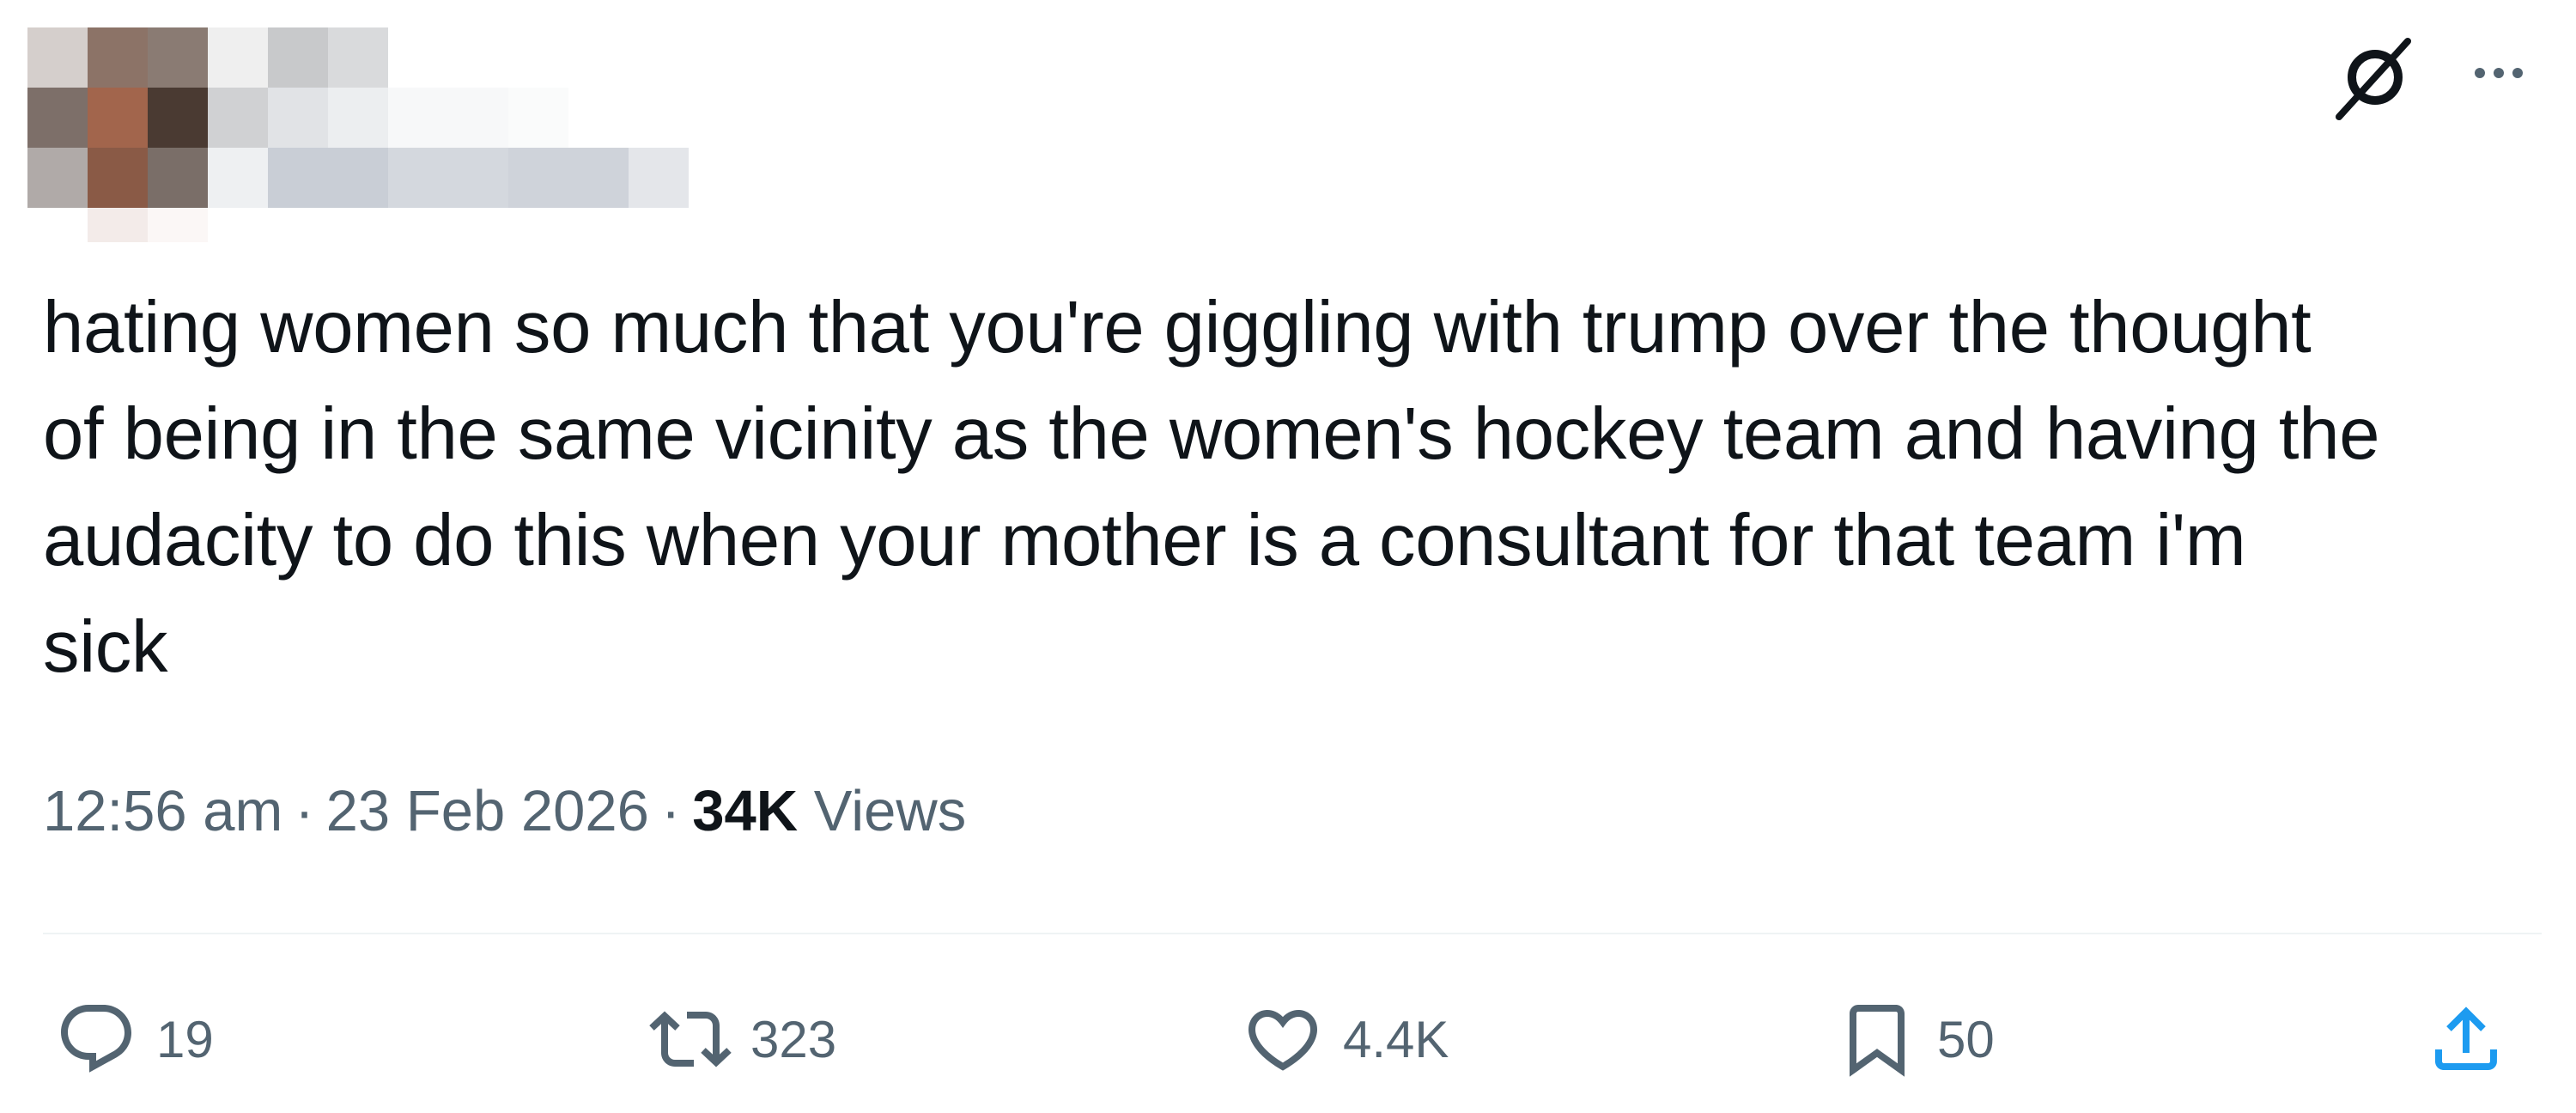  Describe the element at coordinates (185, 1039) in the screenshot. I see `reply-count: 19` at that location.